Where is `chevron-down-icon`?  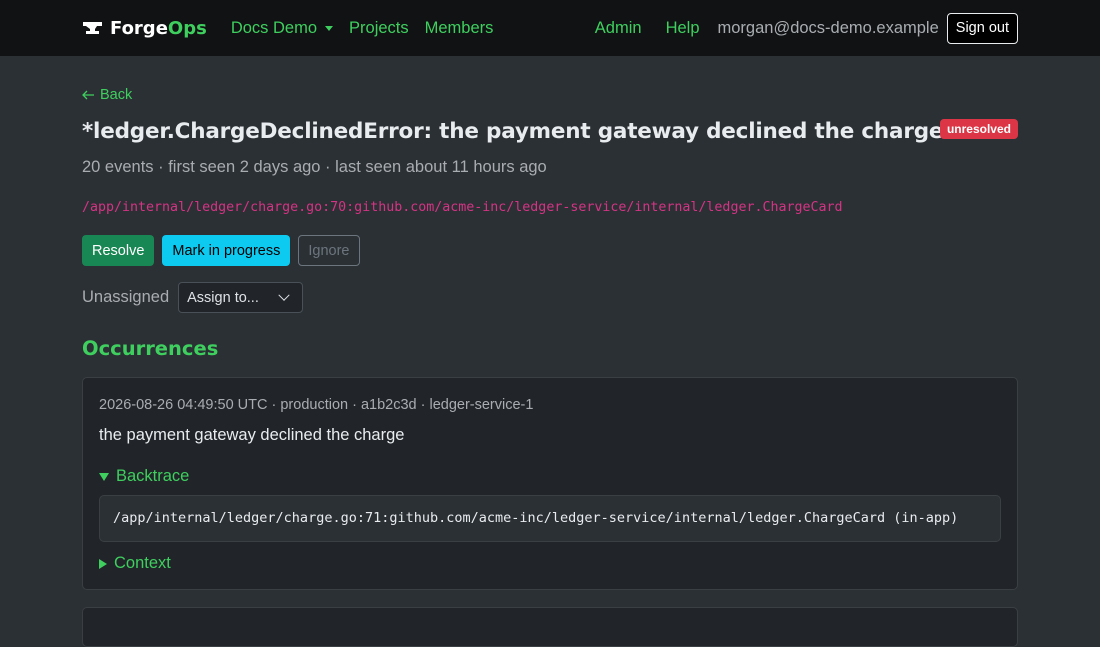 chevron-down-icon is located at coordinates (284, 295).